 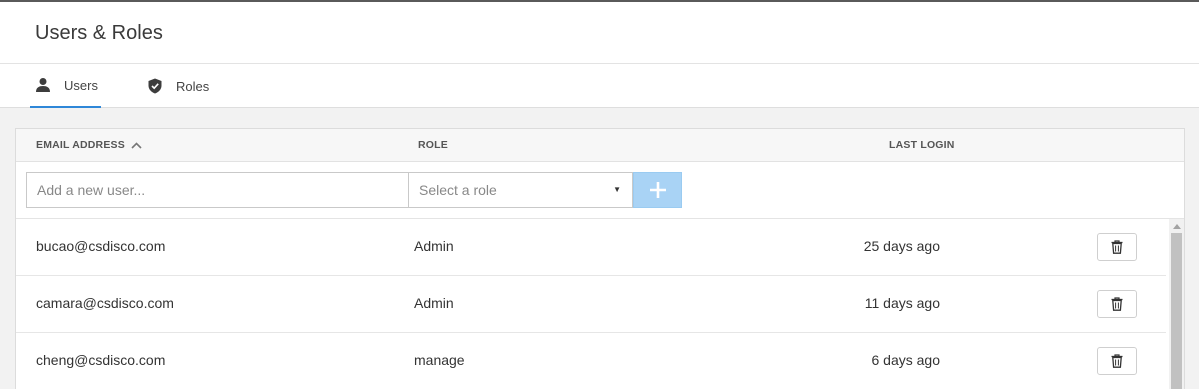 What do you see at coordinates (901, 246) in the screenshot?
I see `user-last-login: 25 days ago` at bounding box center [901, 246].